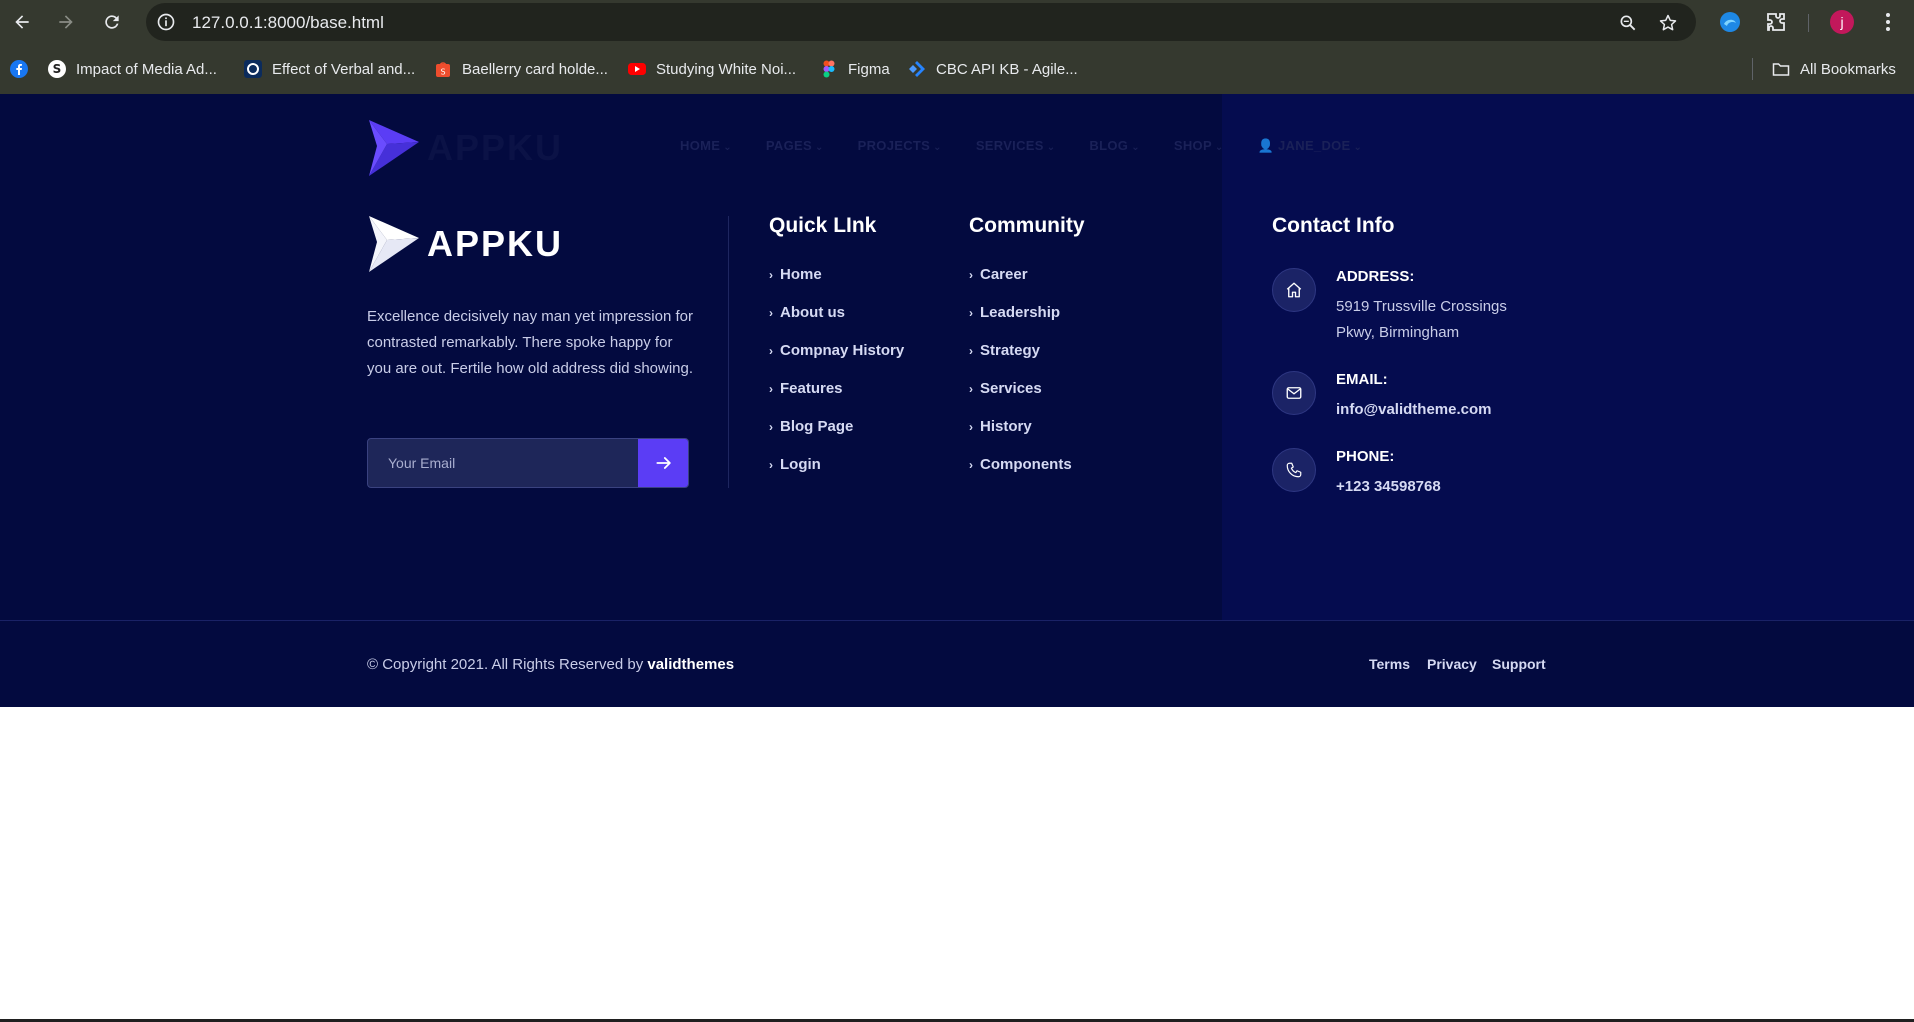  Describe the element at coordinates (1020, 285) in the screenshot. I see `community-career: › Career` at that location.